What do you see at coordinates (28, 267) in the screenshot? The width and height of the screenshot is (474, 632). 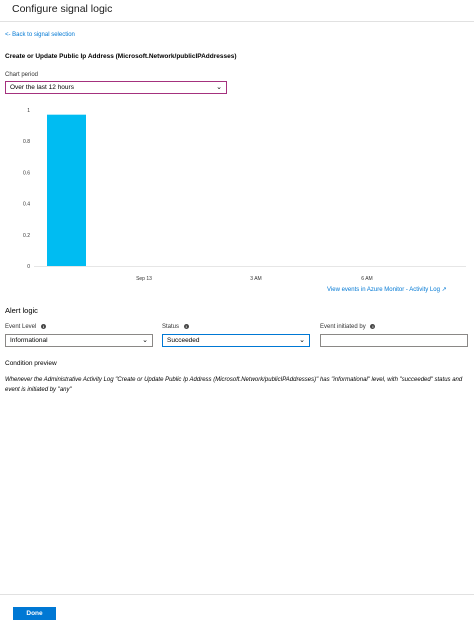 I see `y-tick-label: 0` at bounding box center [28, 267].